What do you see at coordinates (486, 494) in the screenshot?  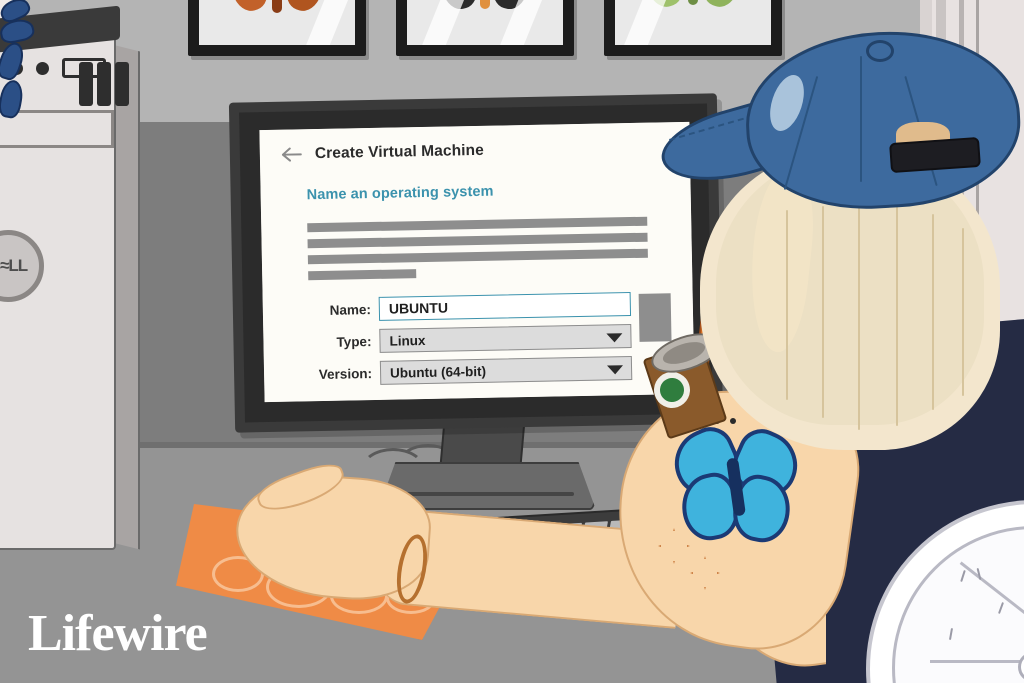 I see `monitor-base-detail` at bounding box center [486, 494].